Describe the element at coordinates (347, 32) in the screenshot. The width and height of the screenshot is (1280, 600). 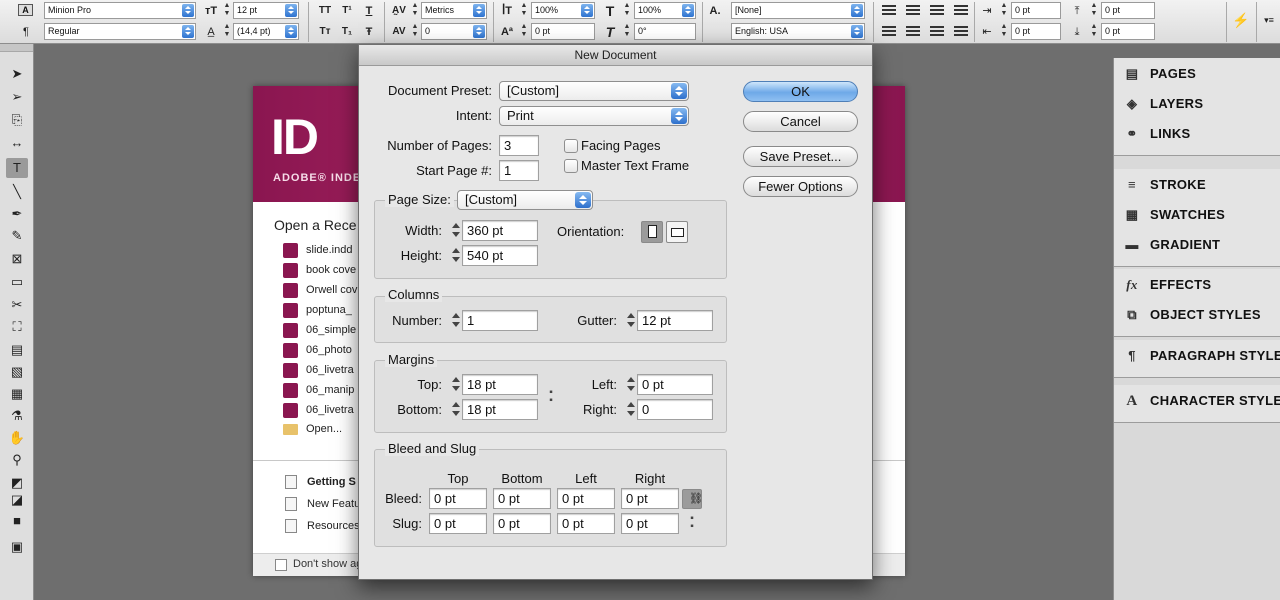
I see `subscript-icon: T₁` at that location.